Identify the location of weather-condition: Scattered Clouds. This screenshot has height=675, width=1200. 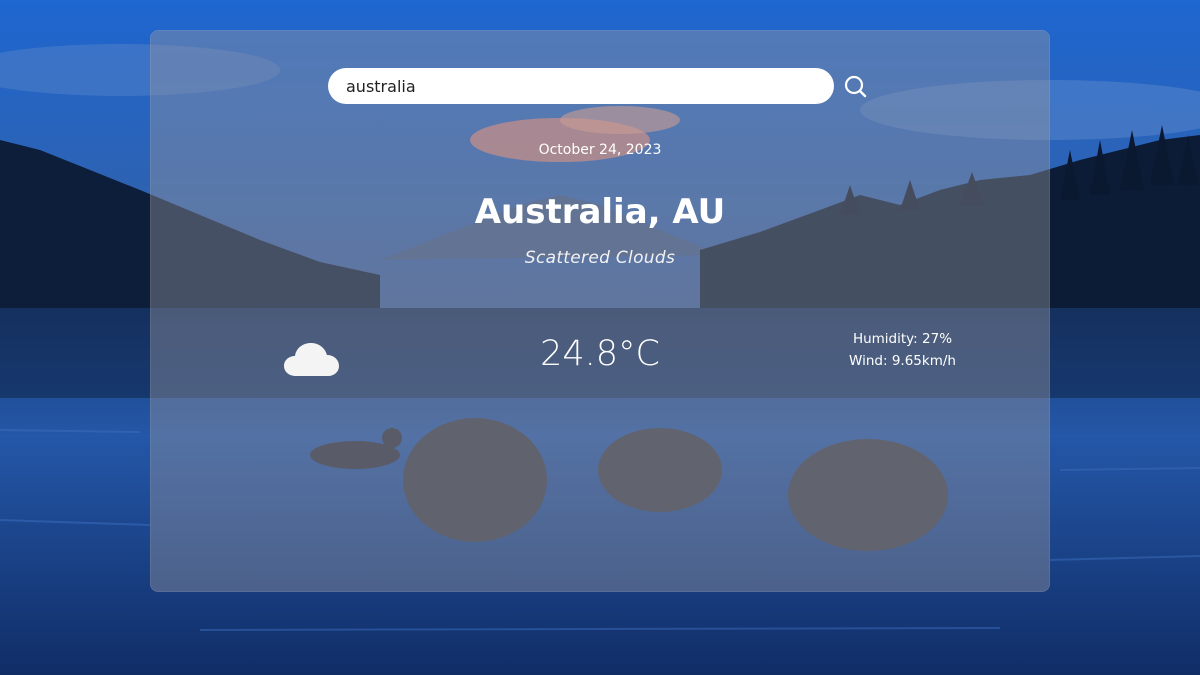
(600, 258).